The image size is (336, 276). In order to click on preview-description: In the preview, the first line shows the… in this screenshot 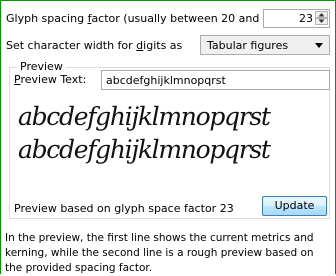, I will do `click(159, 253)`.